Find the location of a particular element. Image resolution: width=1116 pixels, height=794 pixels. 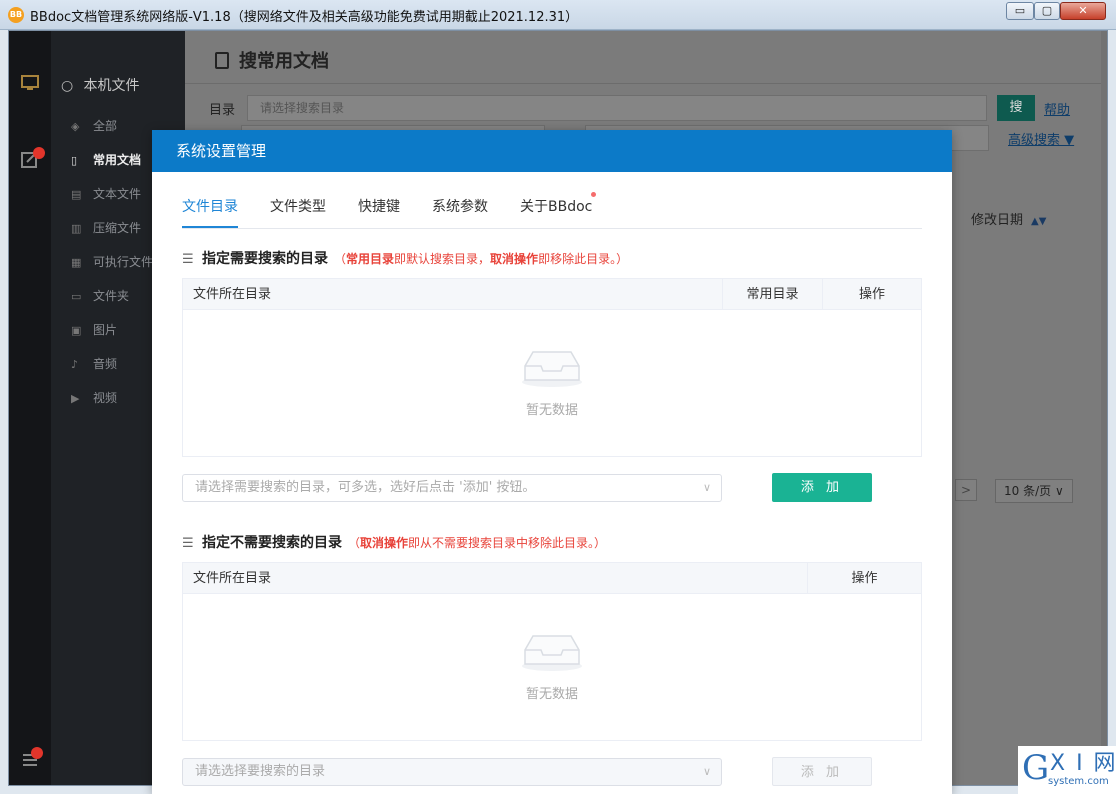

sidebar-item-label: 文本文件 is located at coordinates (117, 194).